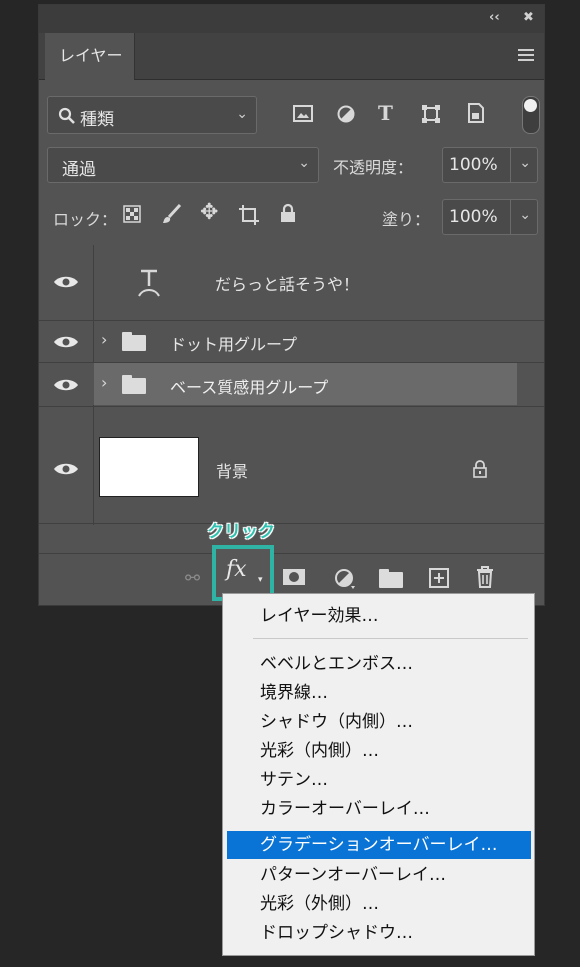  Describe the element at coordinates (288, 213) in the screenshot. I see `lock-all-icon` at that location.